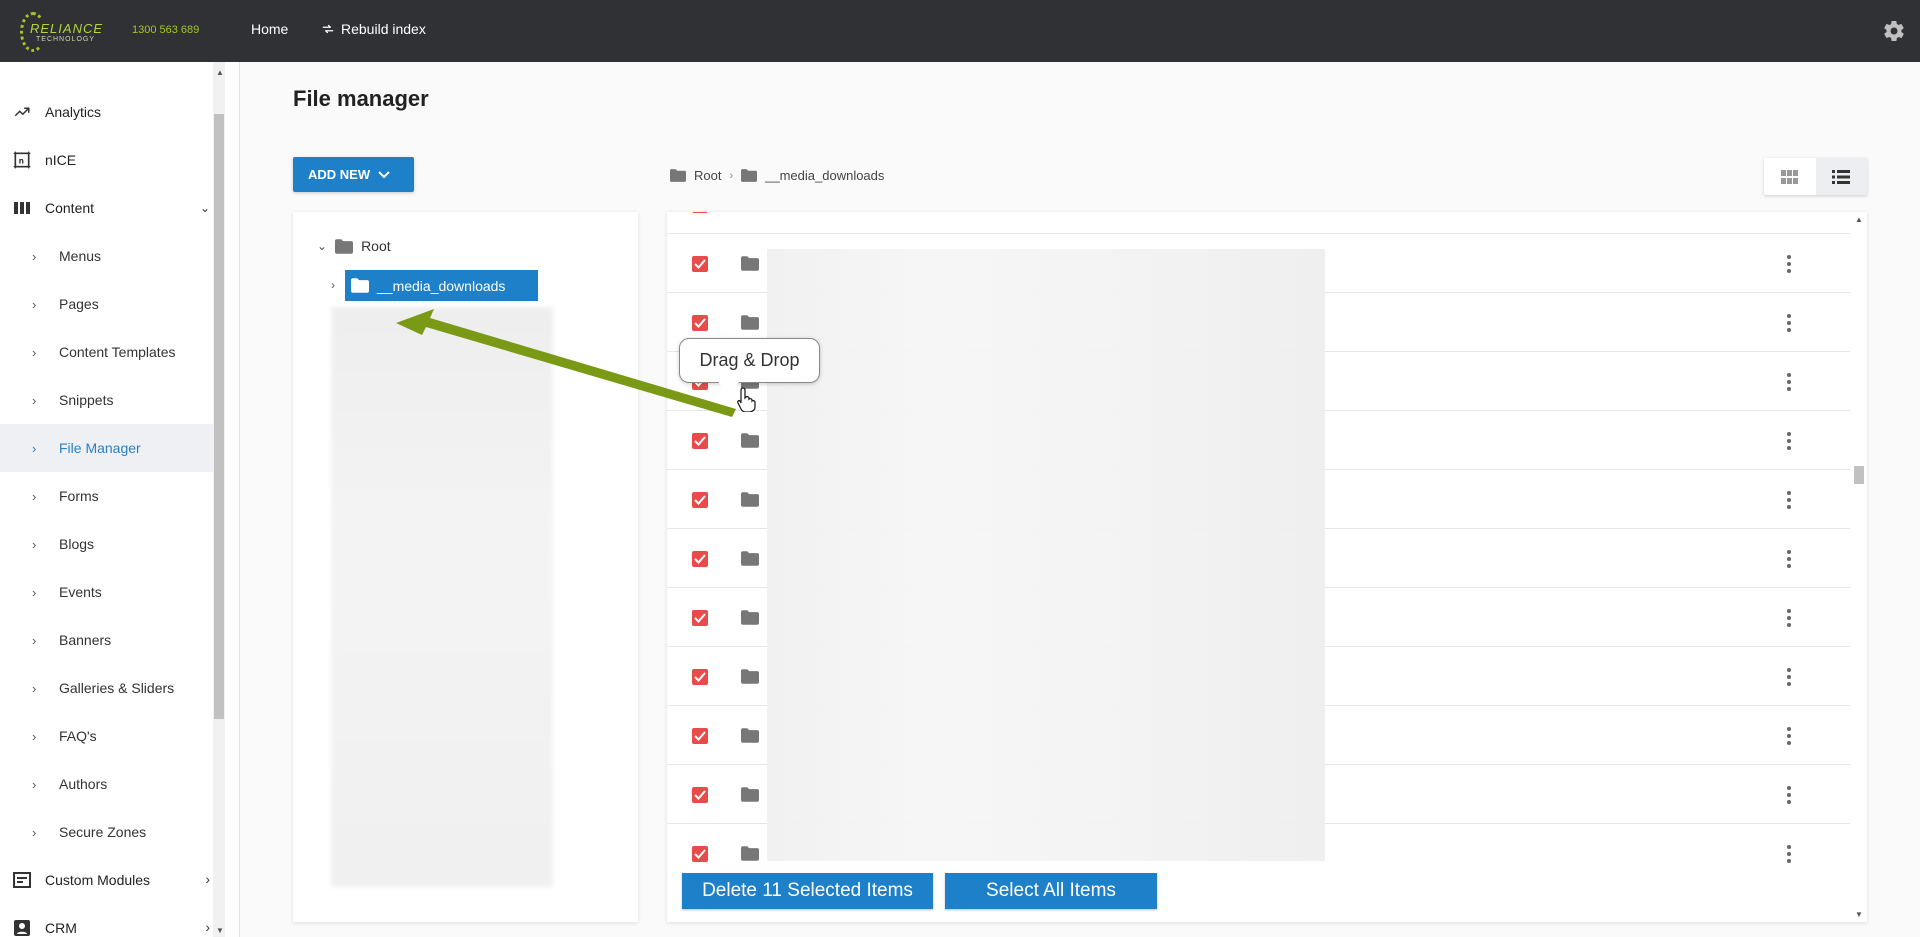  Describe the element at coordinates (66, 39) in the screenshot. I see `logo-subtext: TECHNOLOGY` at that location.